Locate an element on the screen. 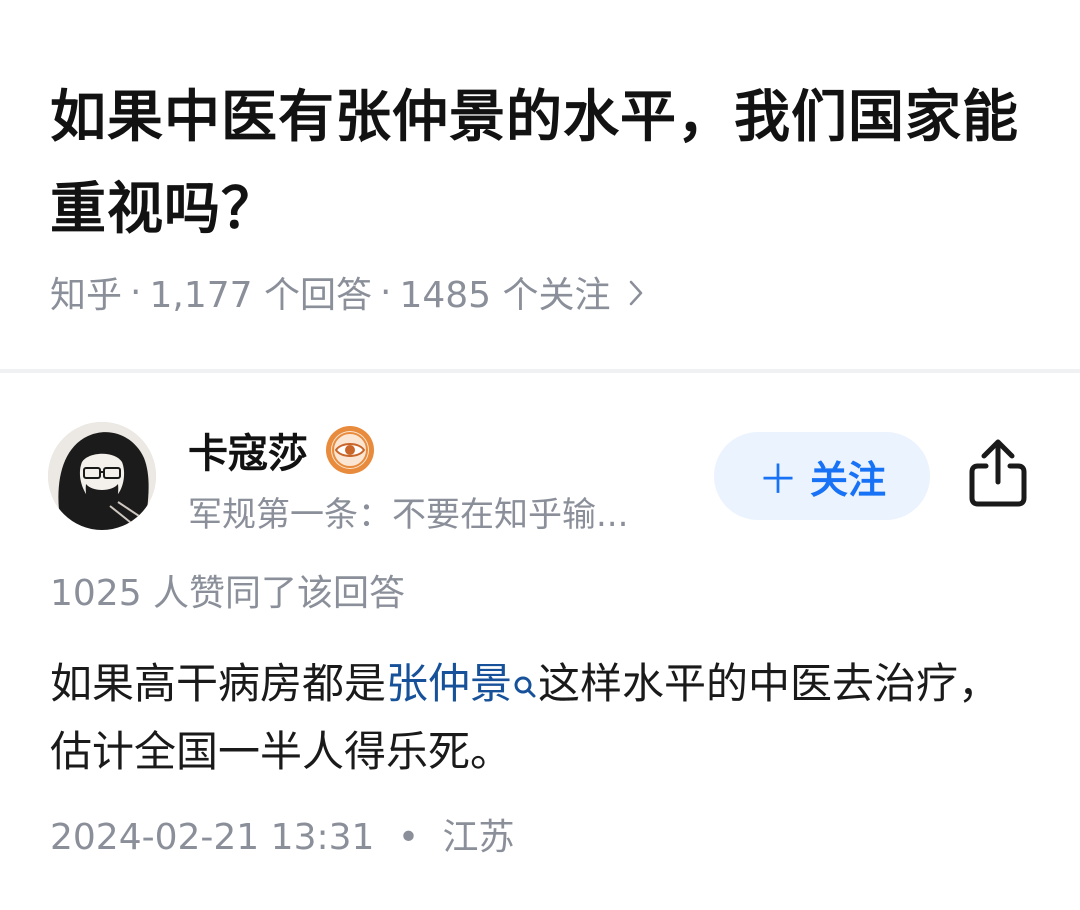 The image size is (1080, 910). search-icon is located at coordinates (525, 677).